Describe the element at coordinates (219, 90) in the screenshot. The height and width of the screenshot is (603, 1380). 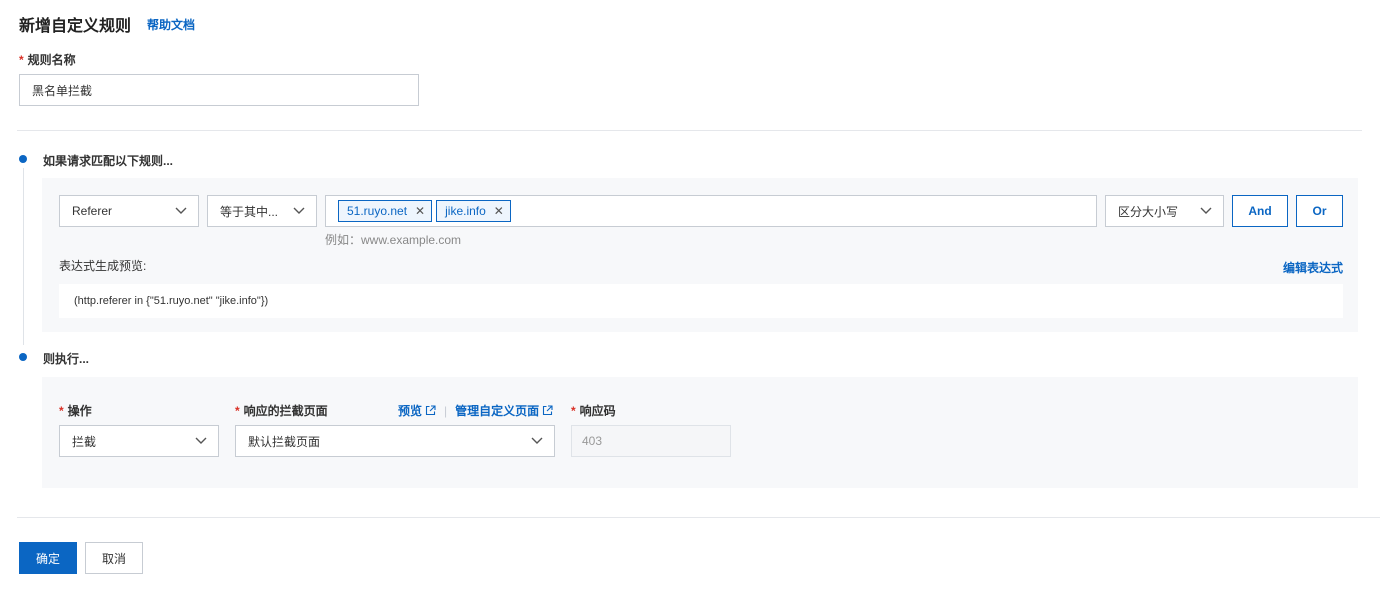
I see `rule-name-input: 黑名单拦截` at that location.